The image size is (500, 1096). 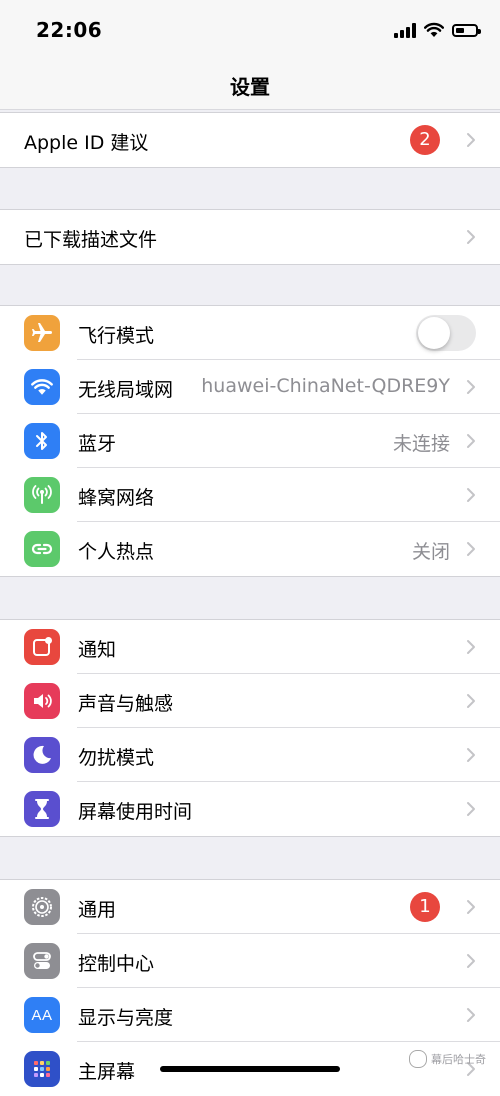 I want to click on status-time: 22:06, so click(x=69, y=30).